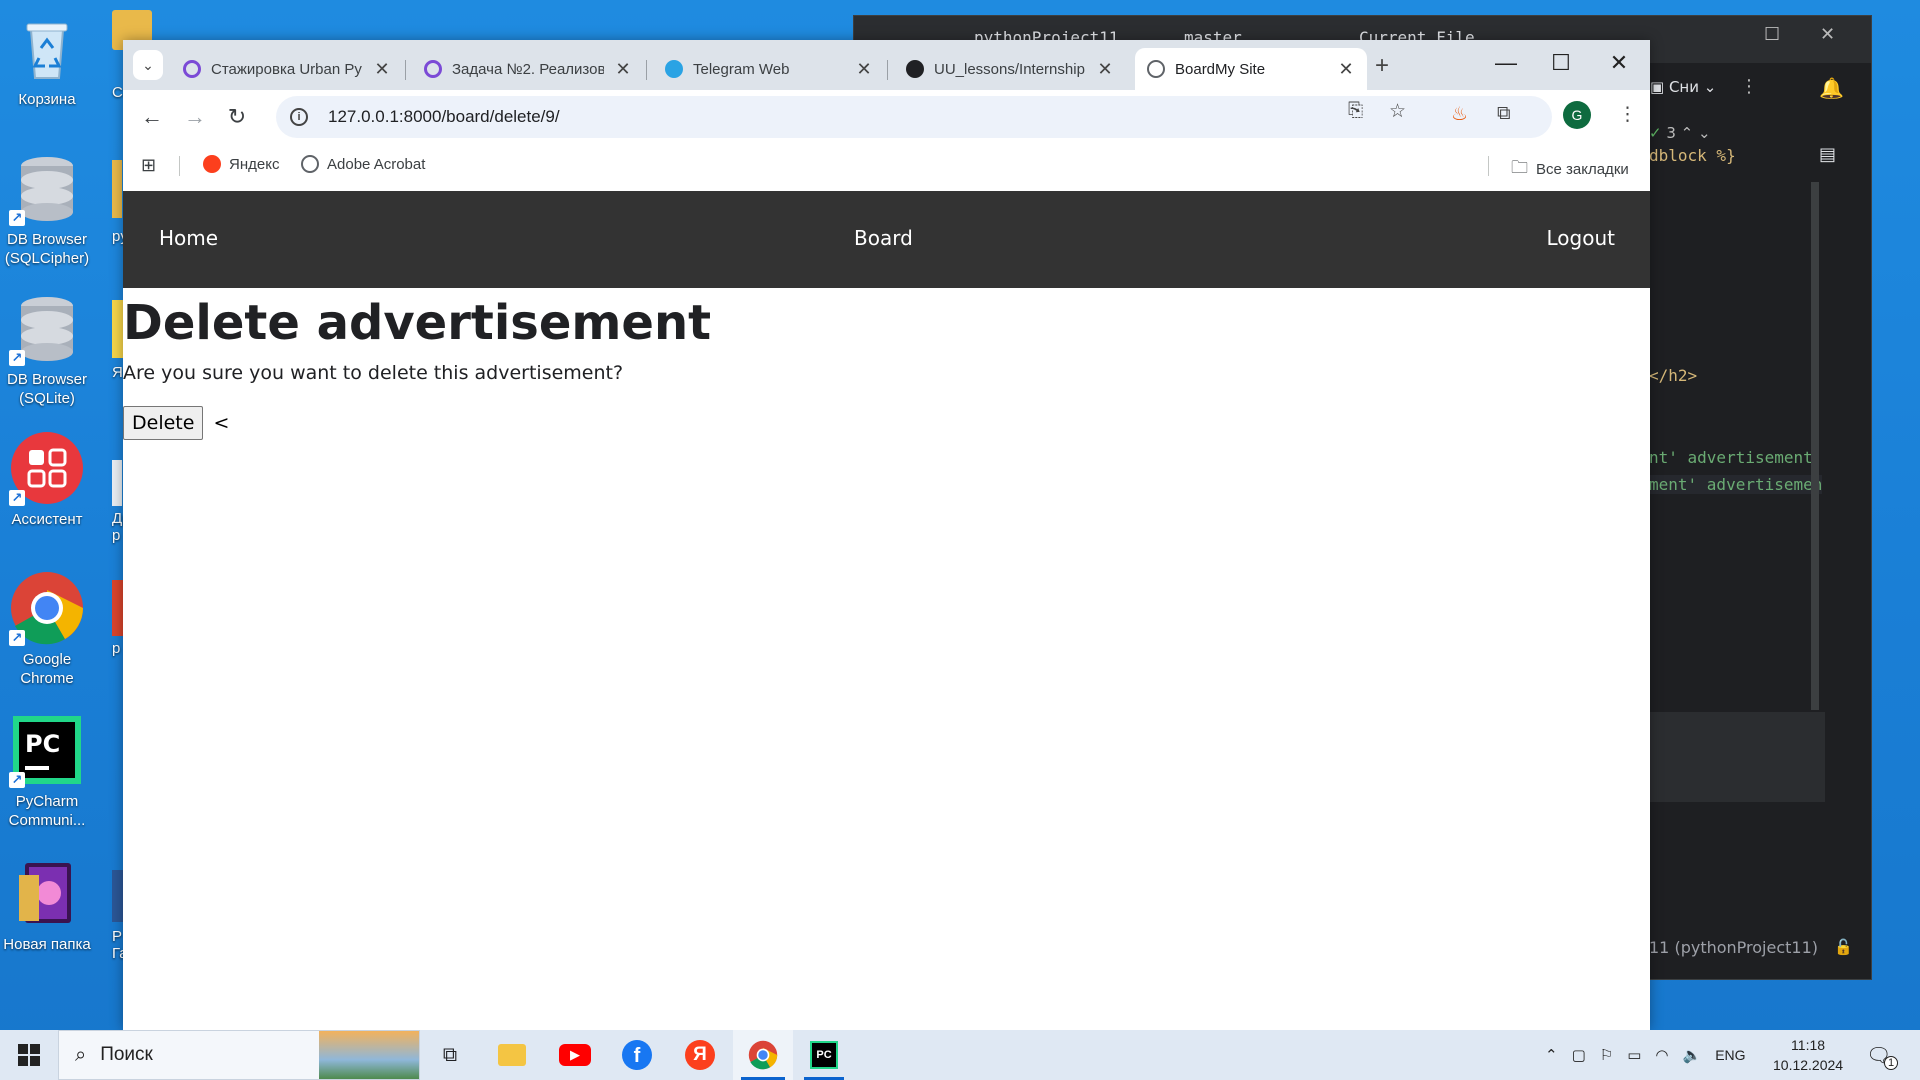  Describe the element at coordinates (1606, 1055) in the screenshot. I see `security-icon: ⚐` at that location.